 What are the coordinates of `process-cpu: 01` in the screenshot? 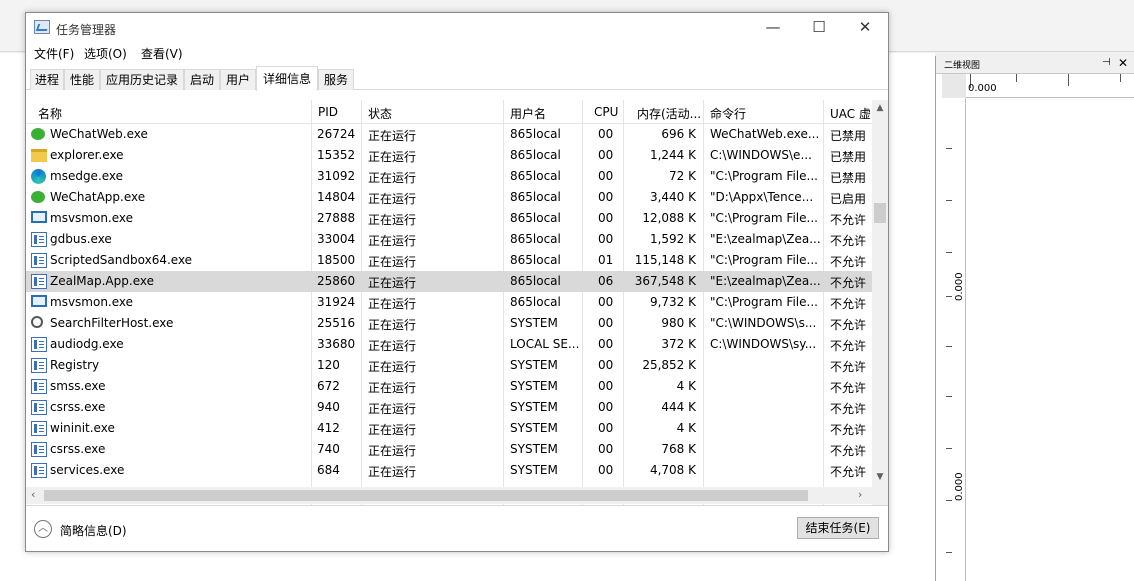 It's located at (606, 260).